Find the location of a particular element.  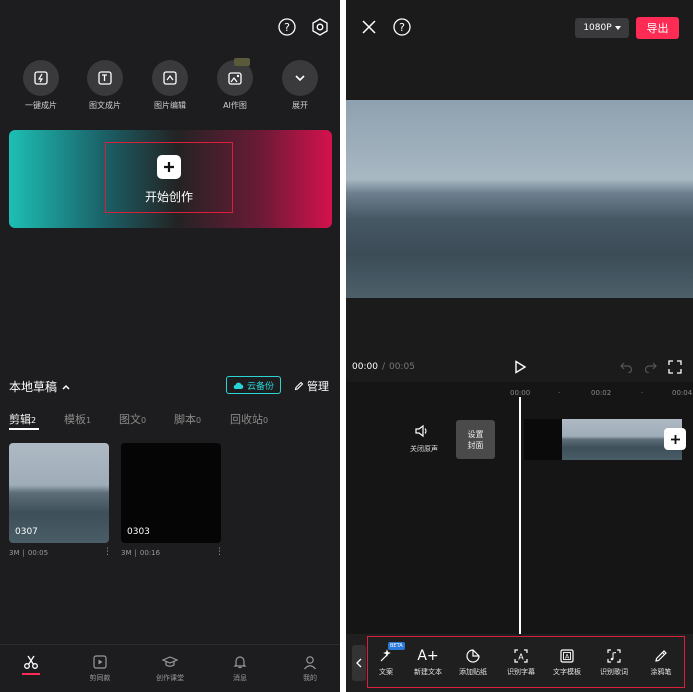

cloud-upload-icon is located at coordinates (238, 385).